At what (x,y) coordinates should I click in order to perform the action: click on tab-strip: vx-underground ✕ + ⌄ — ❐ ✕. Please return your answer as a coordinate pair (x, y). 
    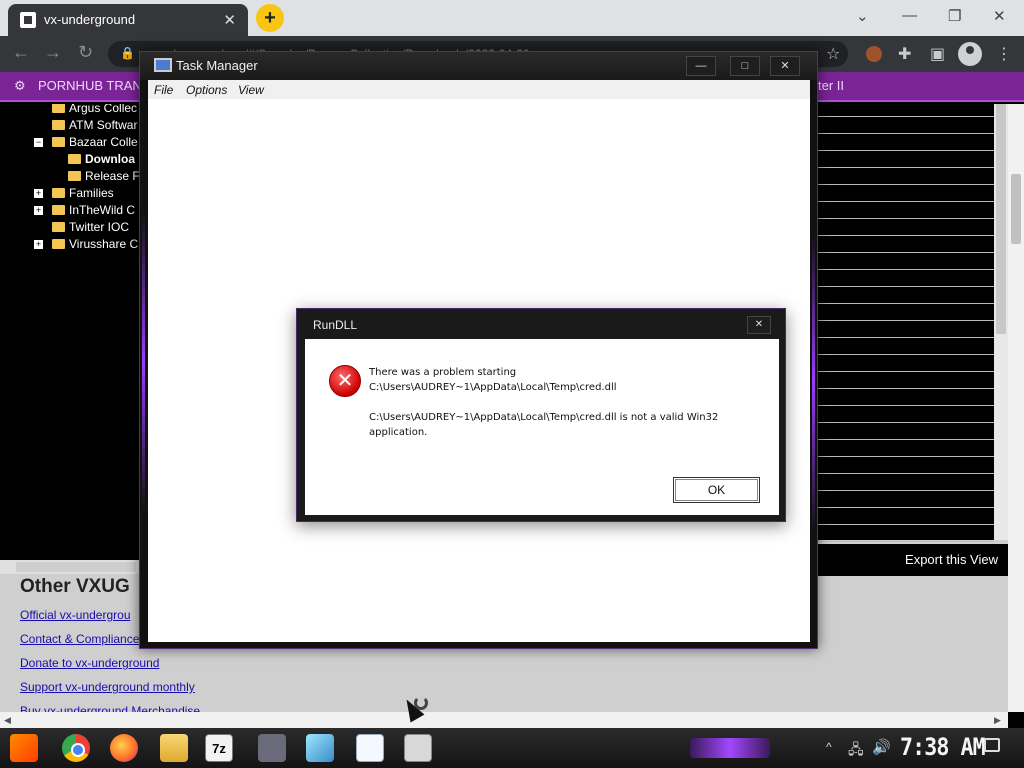
    Looking at the image, I should click on (512, 18).